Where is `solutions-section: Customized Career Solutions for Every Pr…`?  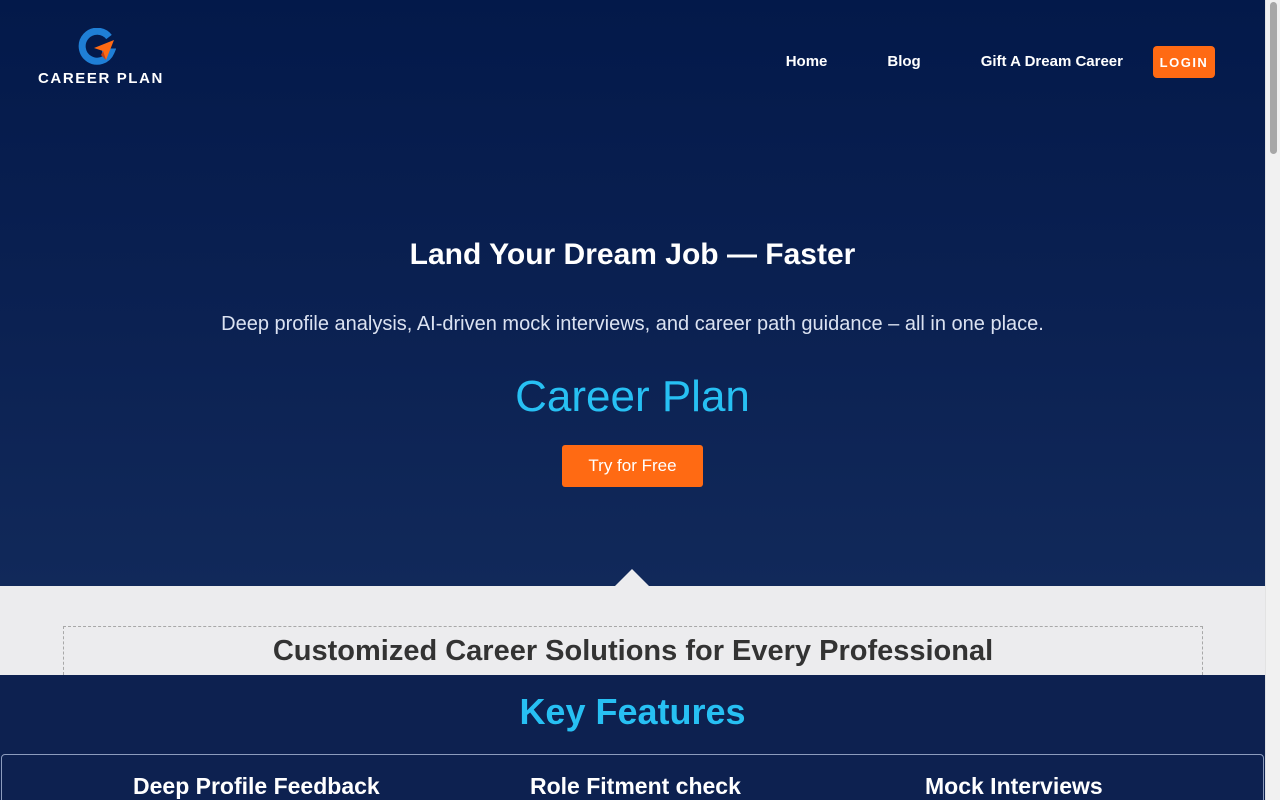 solutions-section: Customized Career Solutions for Every Pr… is located at coordinates (632, 630).